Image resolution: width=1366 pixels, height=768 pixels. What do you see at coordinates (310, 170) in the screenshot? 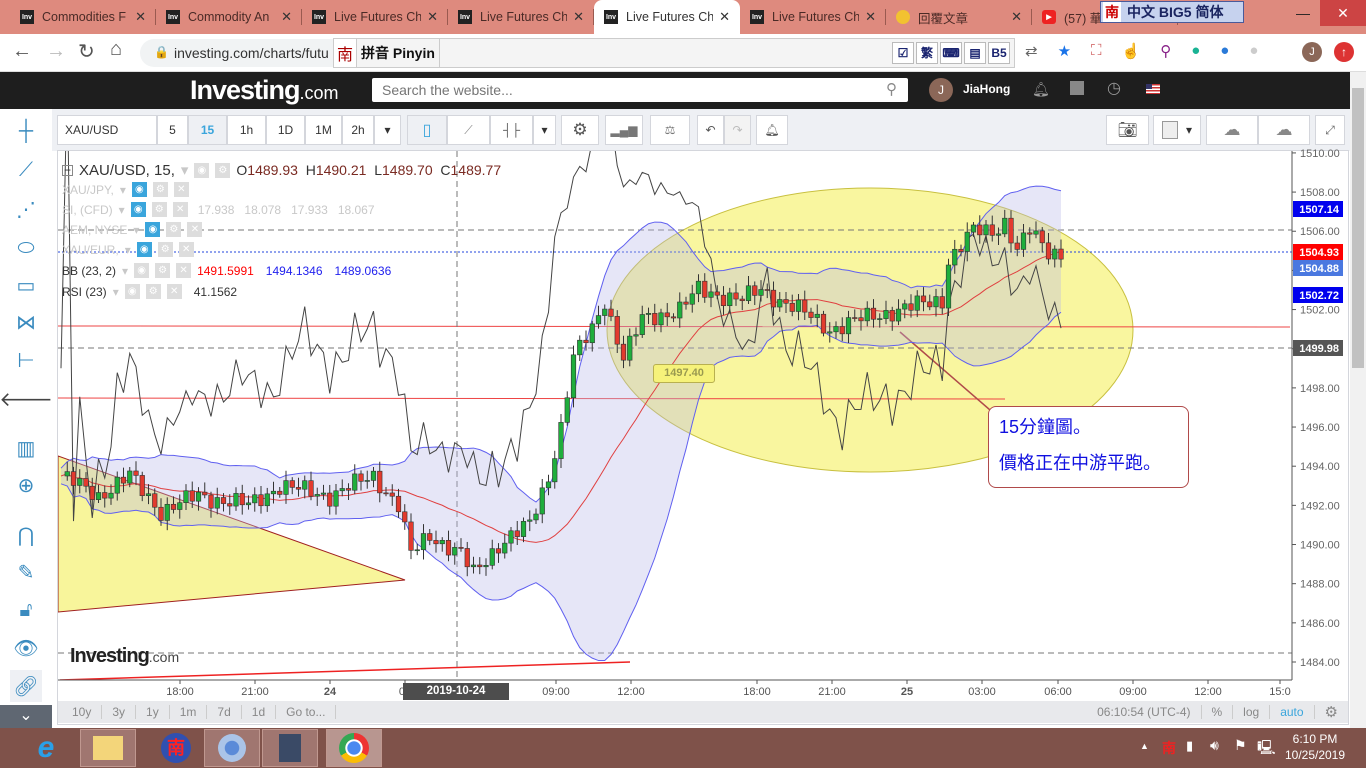
I see `high-label: H` at bounding box center [310, 170].